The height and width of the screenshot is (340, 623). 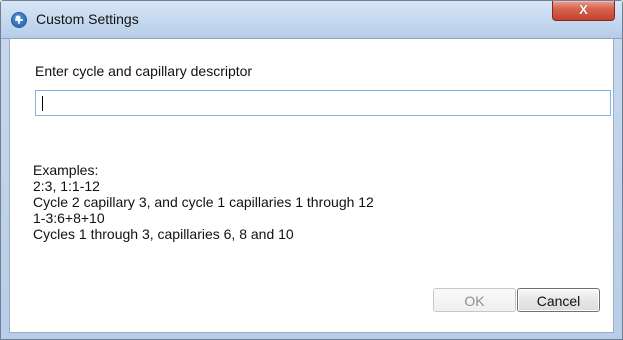 I want to click on cancel-button: Cancel, so click(x=558, y=300).